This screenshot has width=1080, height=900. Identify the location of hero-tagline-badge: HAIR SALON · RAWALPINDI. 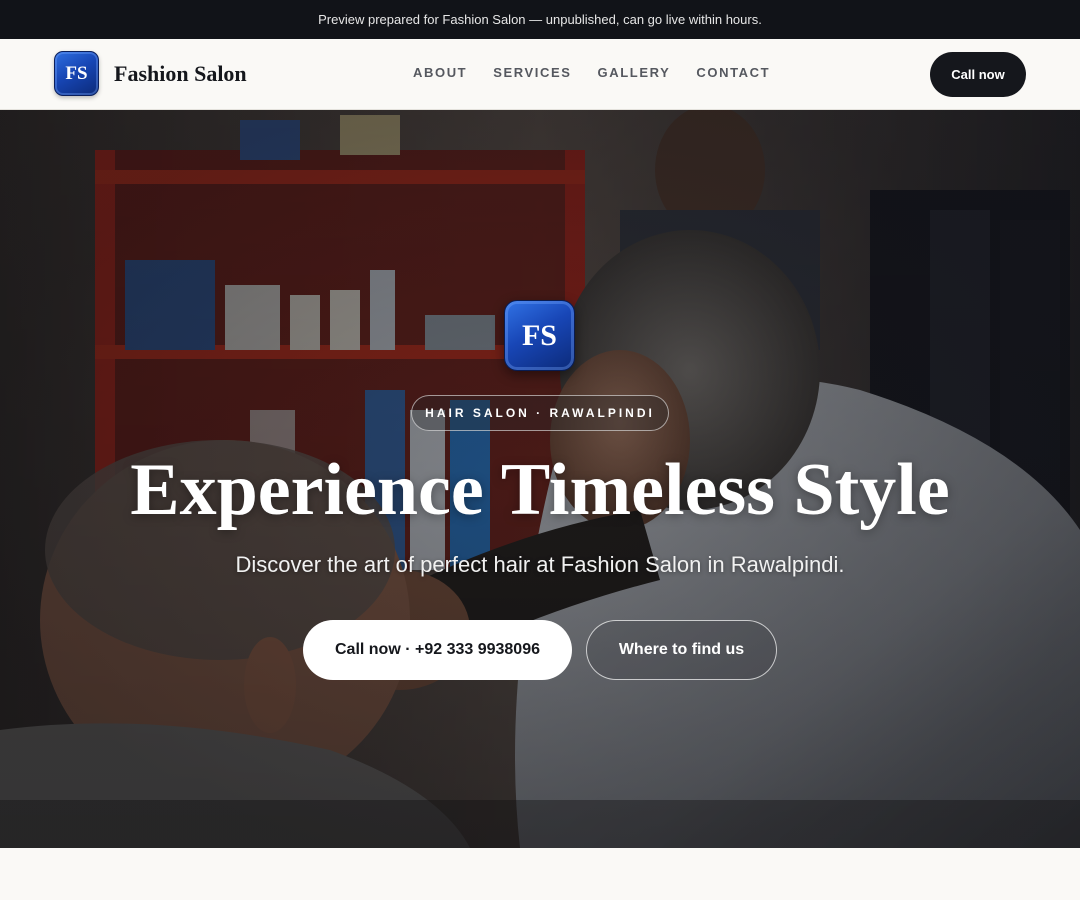
(540, 413).